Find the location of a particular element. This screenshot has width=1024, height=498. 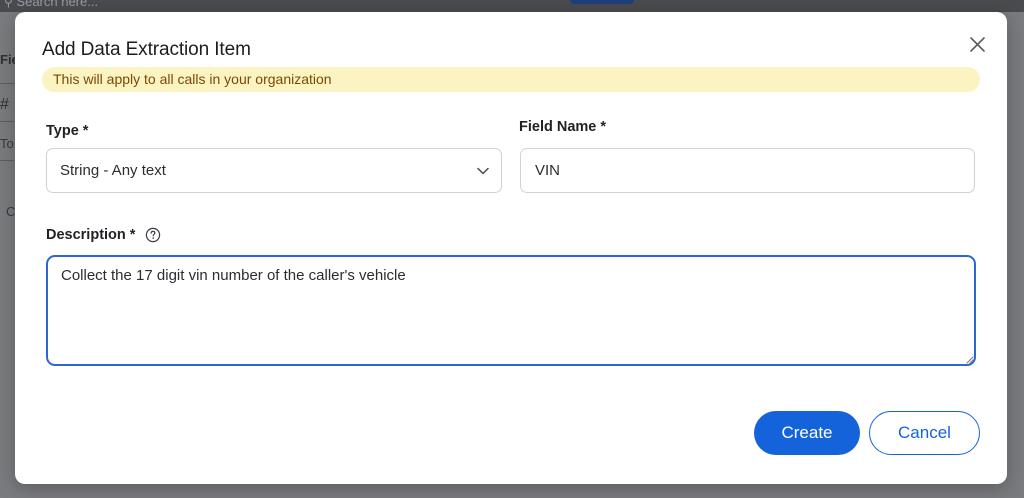

chevron-down-icon is located at coordinates (483, 170).